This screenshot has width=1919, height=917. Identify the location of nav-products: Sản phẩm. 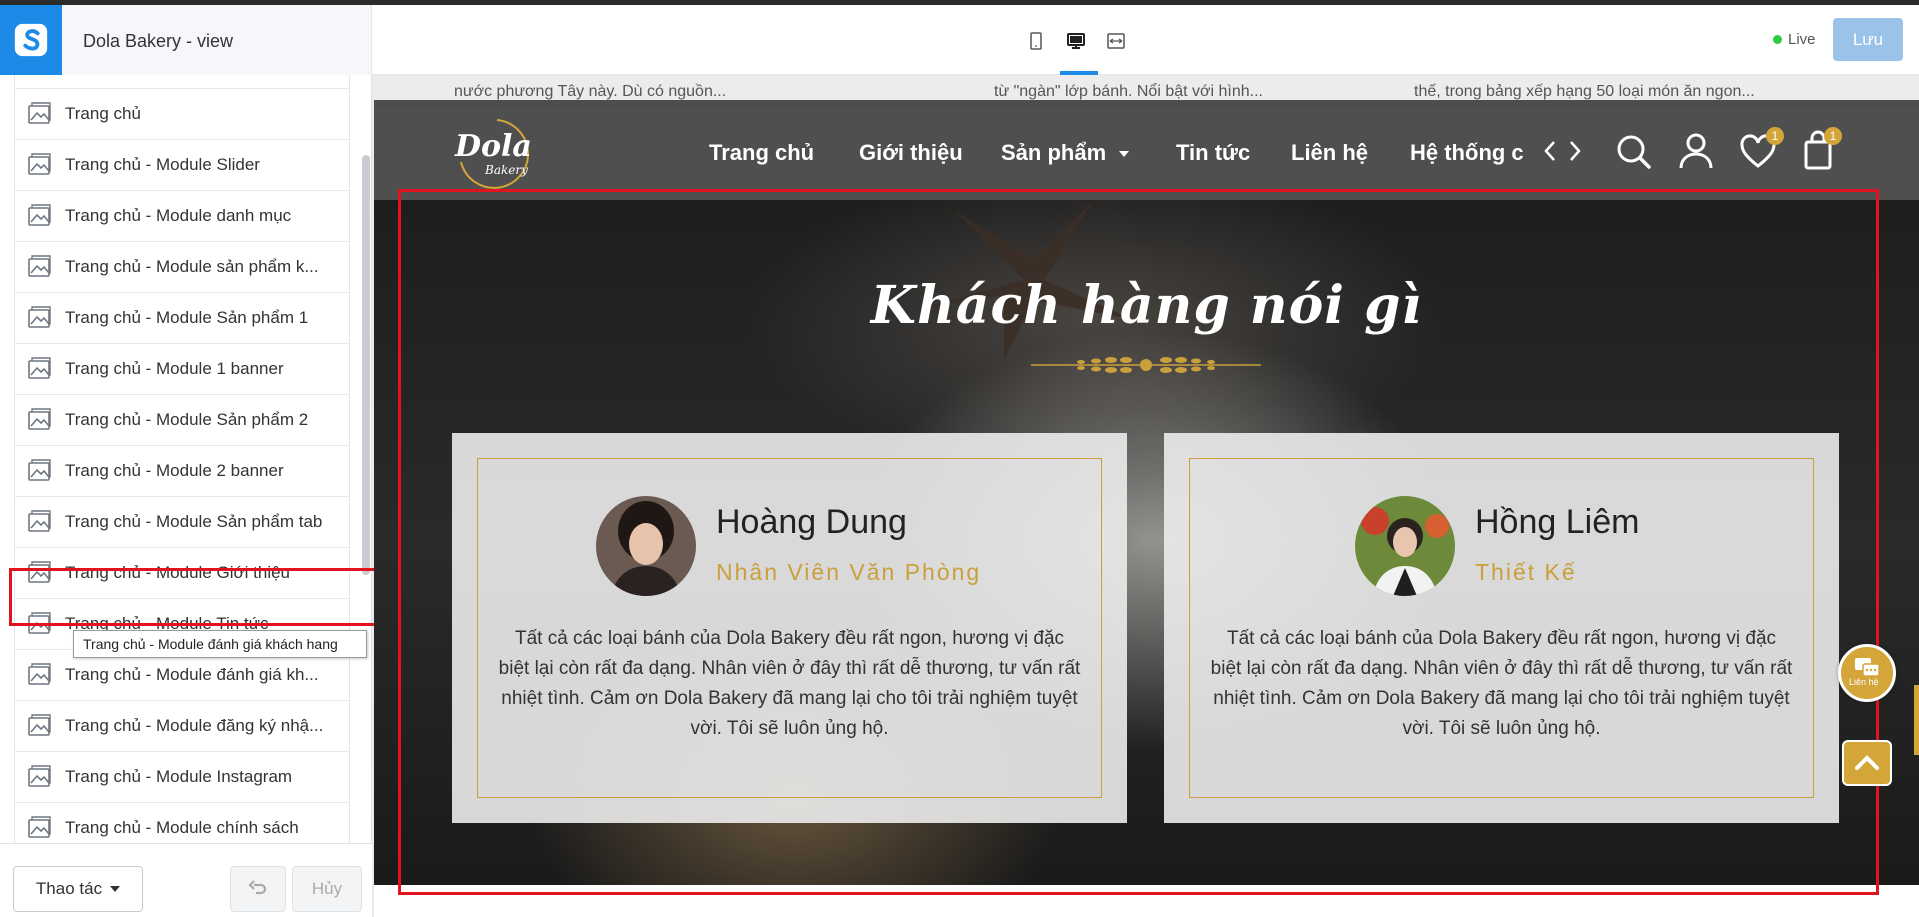
(1065, 153).